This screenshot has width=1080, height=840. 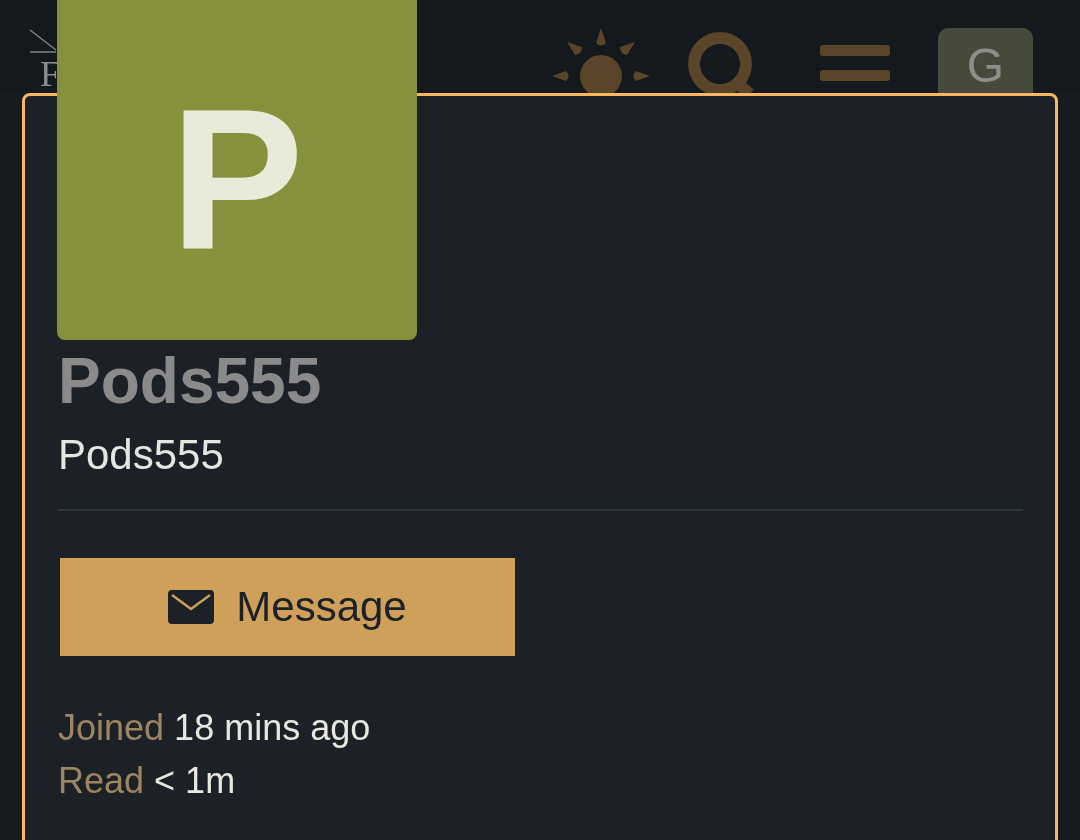 I want to click on stat-line: Read < 1m, so click(x=147, y=780).